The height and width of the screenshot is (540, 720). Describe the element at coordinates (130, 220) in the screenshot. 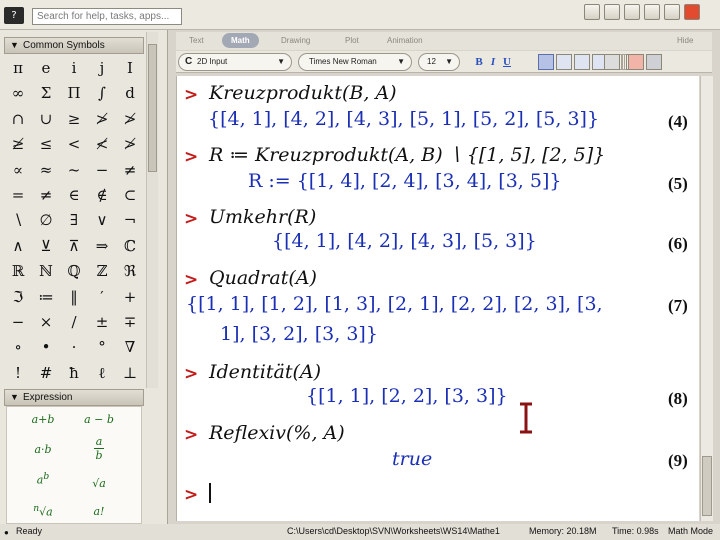

I see `symbol-button: ¬` at that location.